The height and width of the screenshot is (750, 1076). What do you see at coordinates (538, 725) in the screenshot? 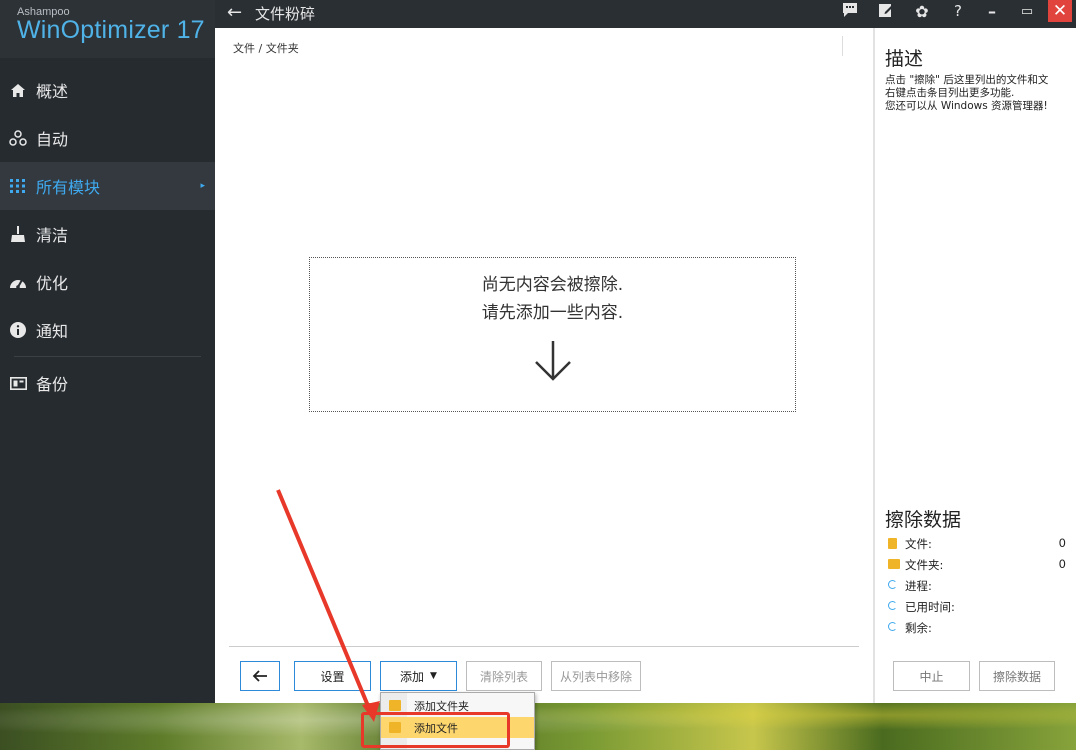
I see `desktop-background` at bounding box center [538, 725].